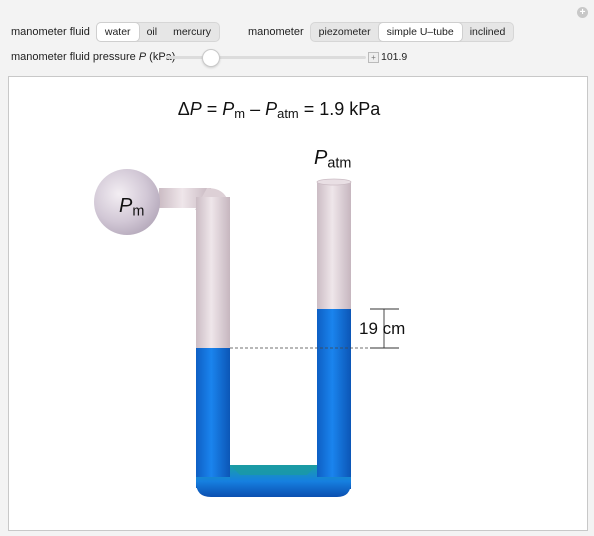 This screenshot has width=594, height=536. What do you see at coordinates (240, 114) in the screenshot?
I see `eq-pm-sub: m` at bounding box center [240, 114].